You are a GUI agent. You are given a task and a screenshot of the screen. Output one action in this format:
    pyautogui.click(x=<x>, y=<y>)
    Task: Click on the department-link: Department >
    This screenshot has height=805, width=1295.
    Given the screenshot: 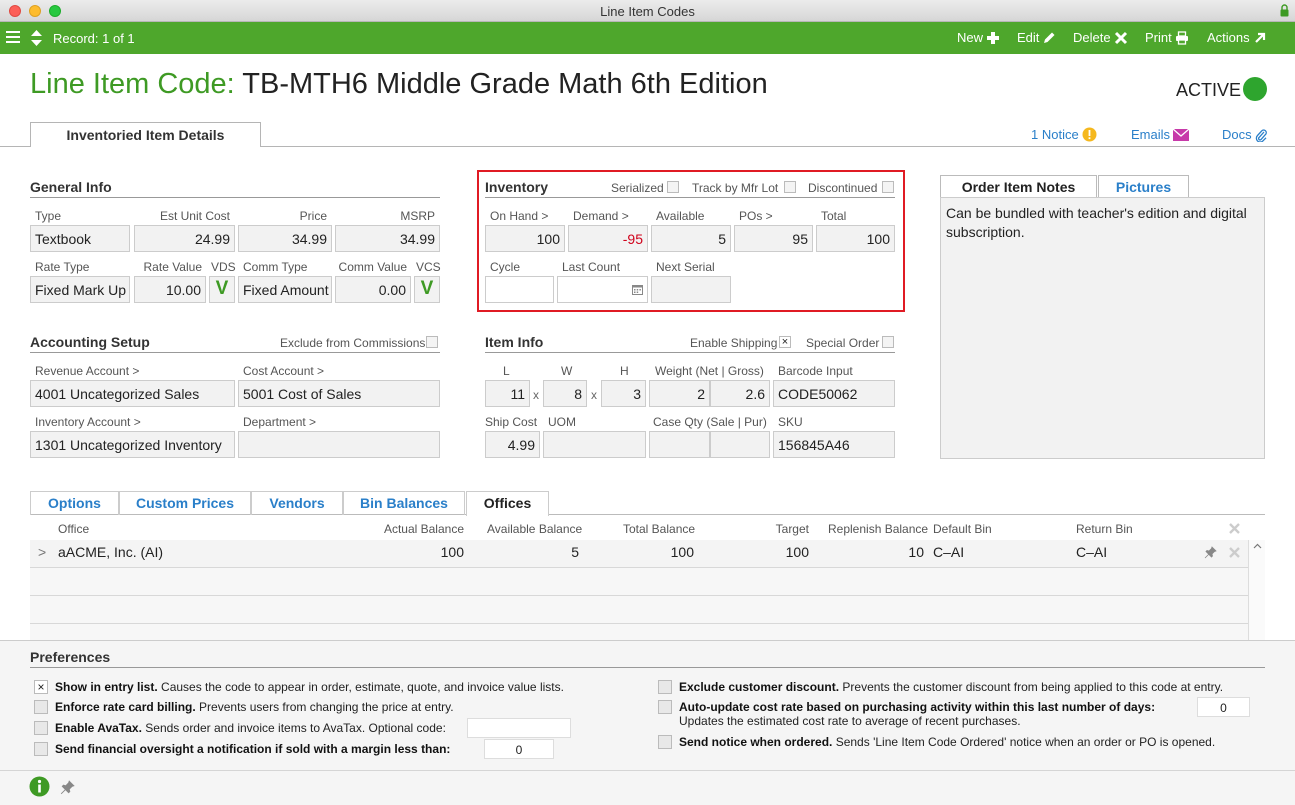 What is the action you would take?
    pyautogui.click(x=279, y=422)
    